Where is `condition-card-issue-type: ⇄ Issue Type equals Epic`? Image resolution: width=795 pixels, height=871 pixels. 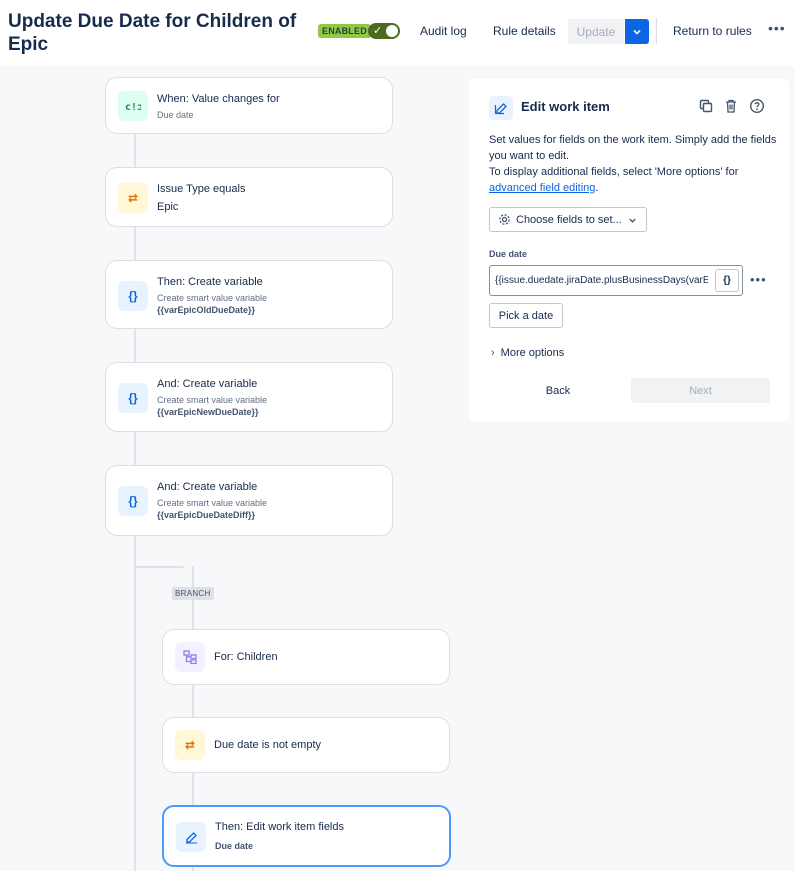 condition-card-issue-type: ⇄ Issue Type equals Epic is located at coordinates (249, 197).